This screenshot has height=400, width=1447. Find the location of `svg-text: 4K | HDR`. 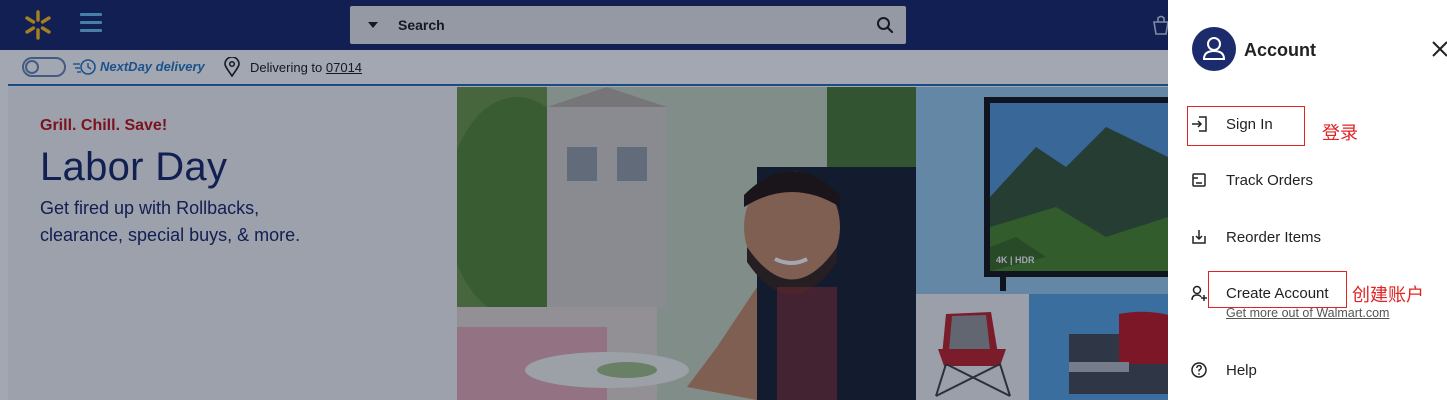

svg-text: 4K | HDR is located at coordinates (1015, 260).